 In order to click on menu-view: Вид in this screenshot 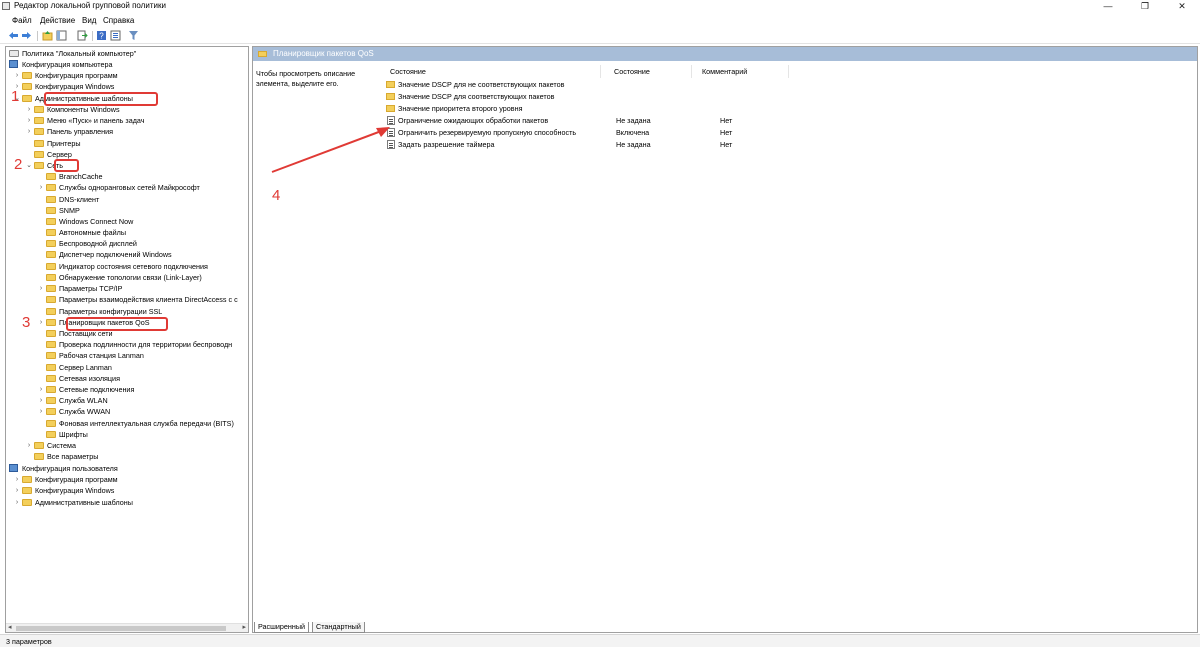, I will do `click(89, 20)`.